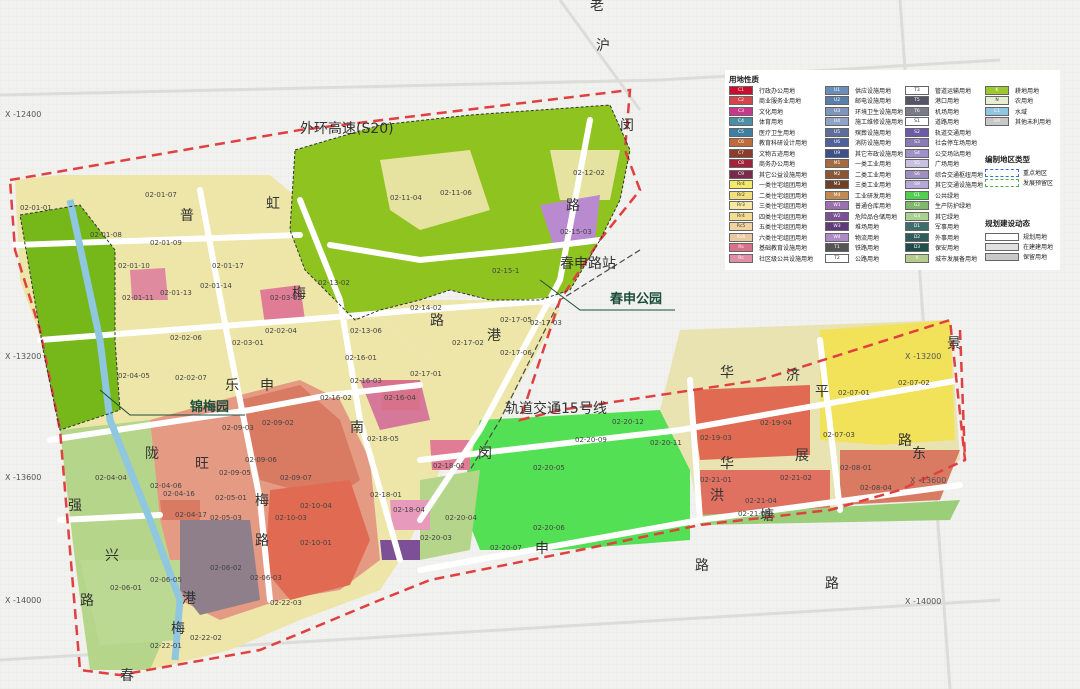 This screenshot has width=1080, height=689. Describe the element at coordinates (436, 538) in the screenshot. I see `parcel-label: 02-20-03` at that location.